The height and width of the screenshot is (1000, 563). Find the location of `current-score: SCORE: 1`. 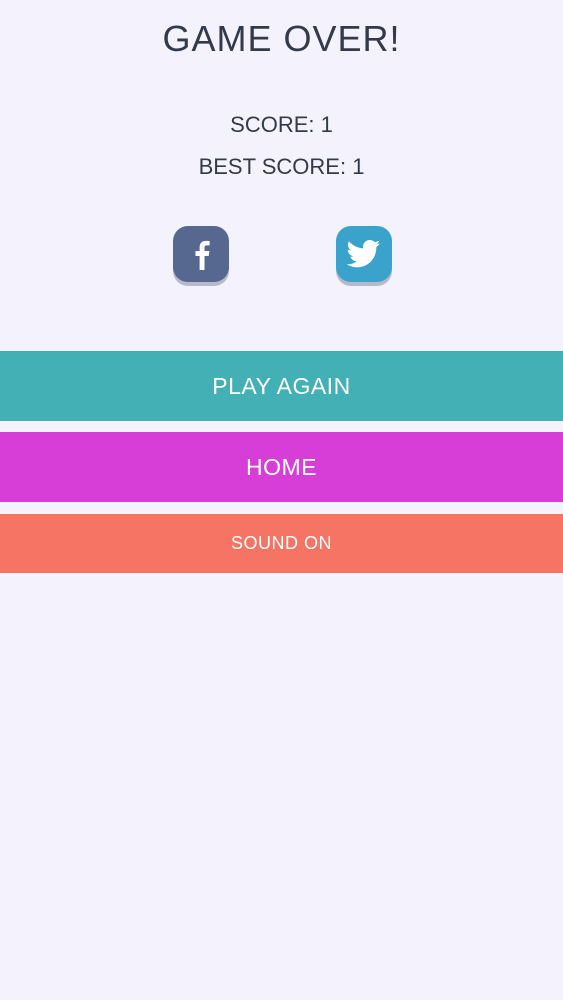

current-score: SCORE: 1 is located at coordinates (281, 124).